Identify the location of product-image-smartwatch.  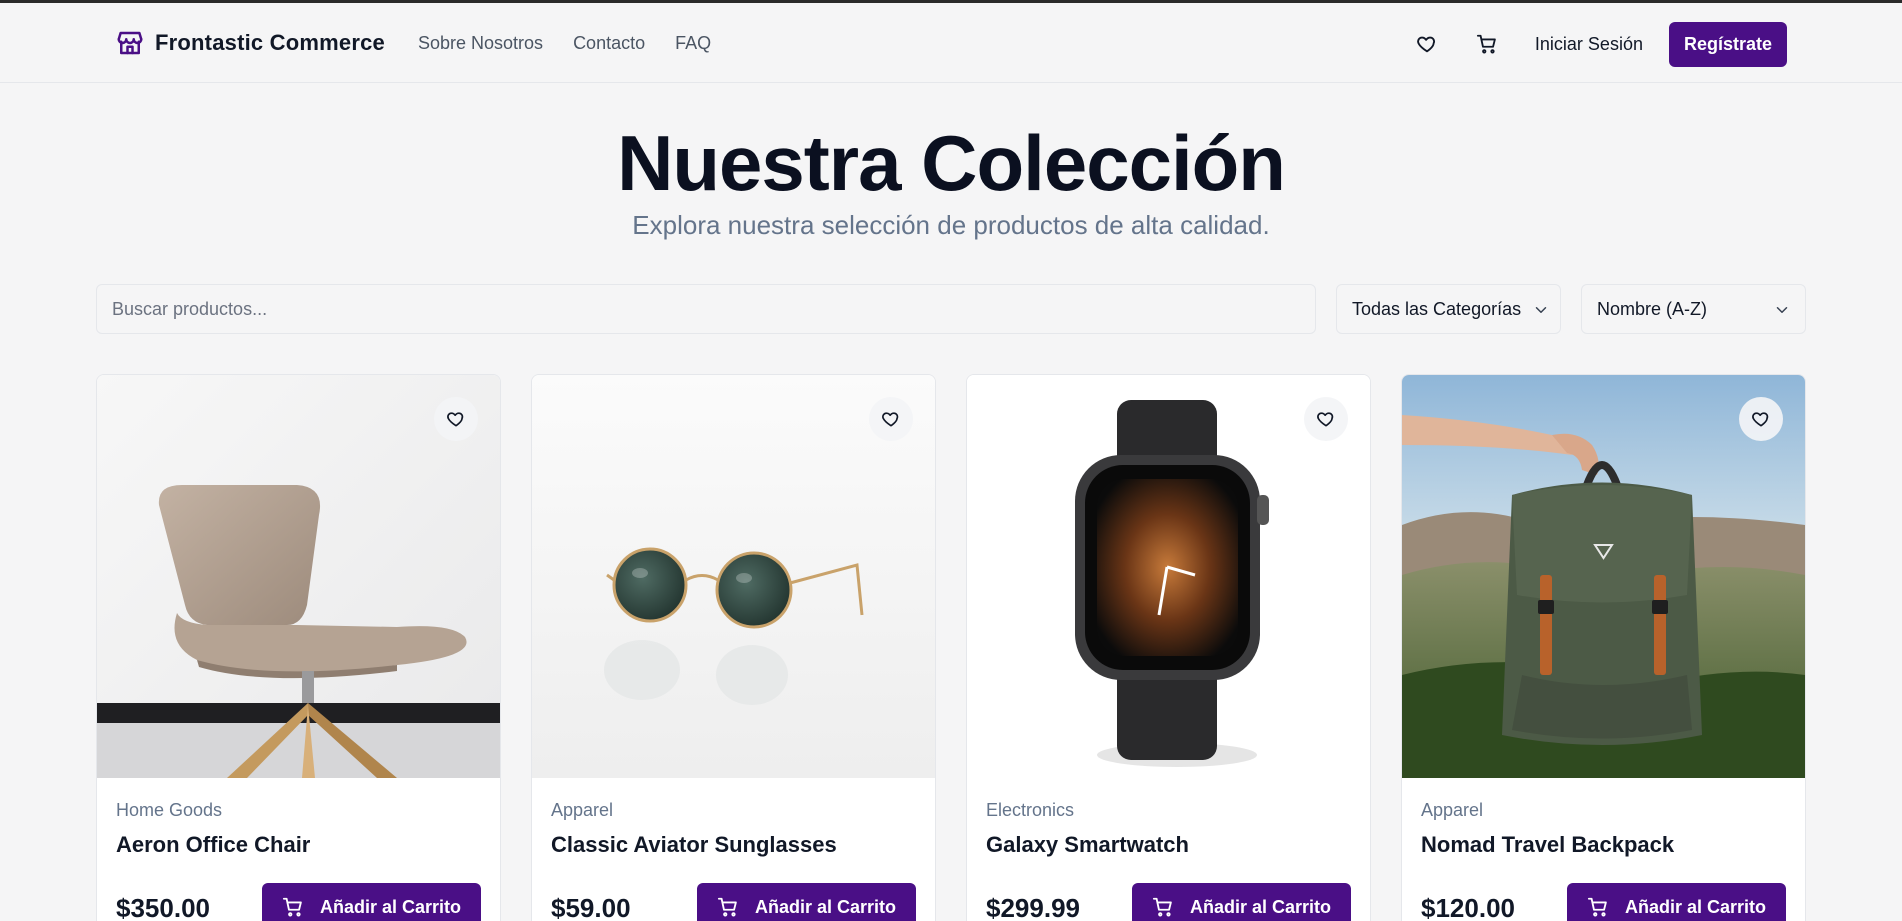
(1168, 576).